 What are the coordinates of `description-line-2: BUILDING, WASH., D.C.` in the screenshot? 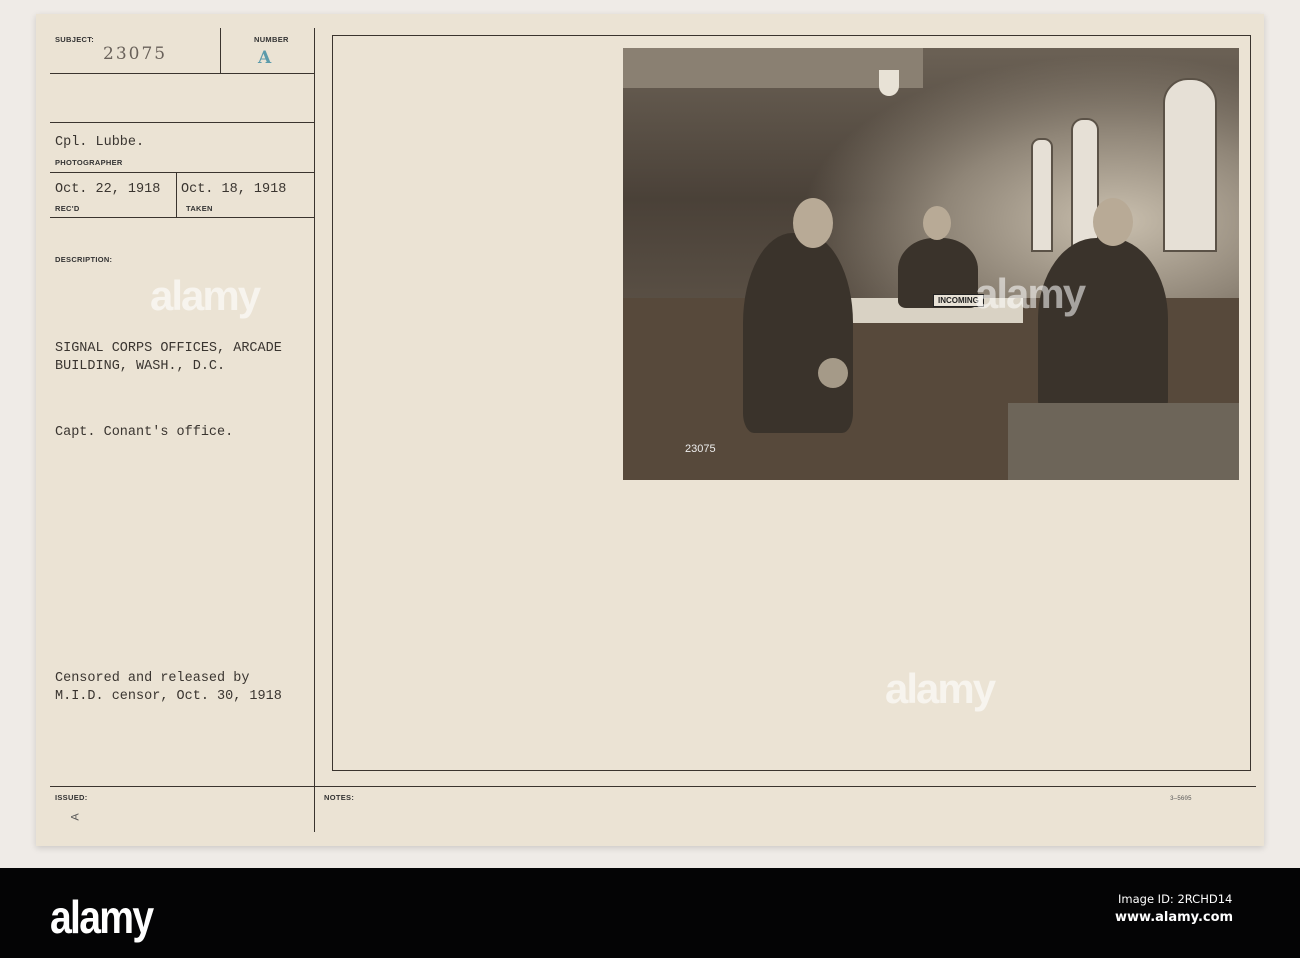 It's located at (140, 366).